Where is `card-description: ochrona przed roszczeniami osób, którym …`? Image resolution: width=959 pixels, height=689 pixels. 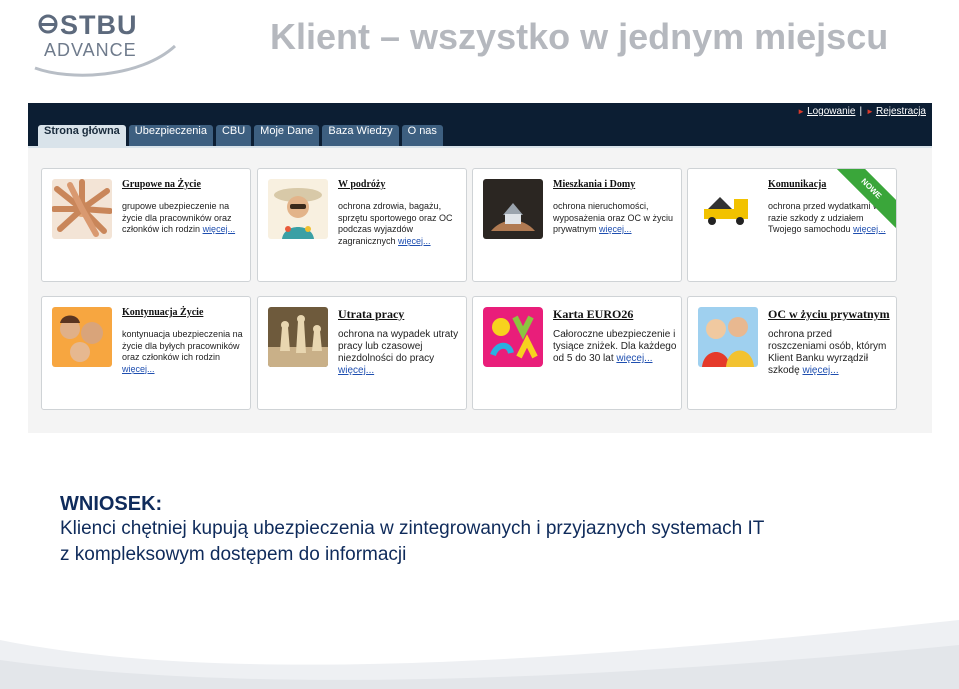
card-description: ochrona przed roszczeniami osób, którym … is located at coordinates (827, 352).